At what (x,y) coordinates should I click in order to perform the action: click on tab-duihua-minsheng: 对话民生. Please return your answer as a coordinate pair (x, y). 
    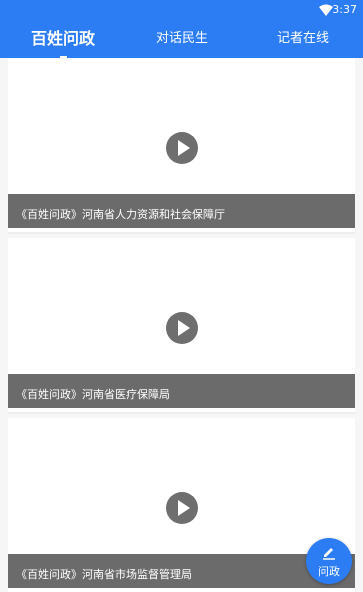
    Looking at the image, I should click on (182, 39).